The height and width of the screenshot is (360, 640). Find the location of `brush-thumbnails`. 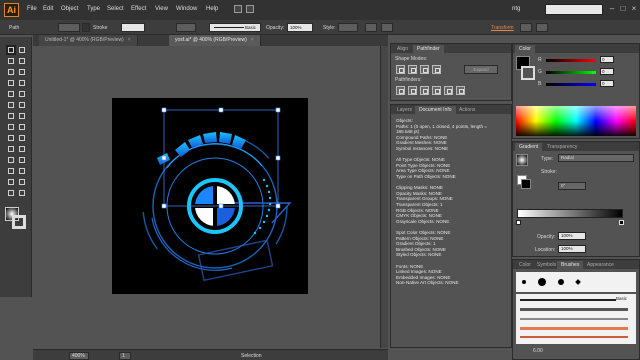

brush-thumbnails is located at coordinates (576, 282).